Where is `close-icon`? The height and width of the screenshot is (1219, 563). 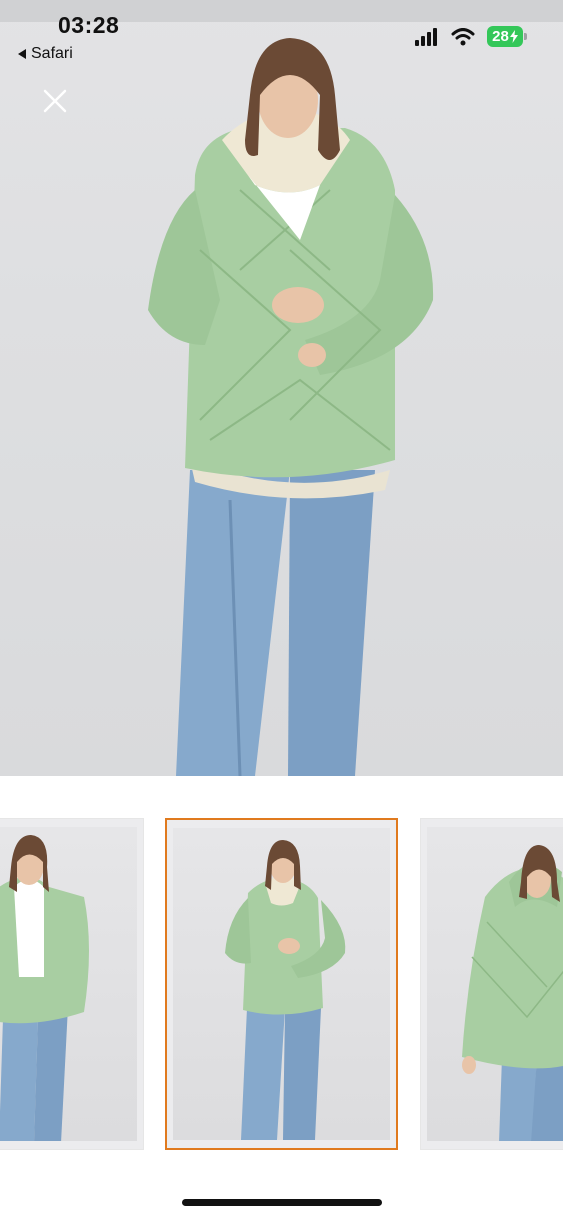 close-icon is located at coordinates (55, 101).